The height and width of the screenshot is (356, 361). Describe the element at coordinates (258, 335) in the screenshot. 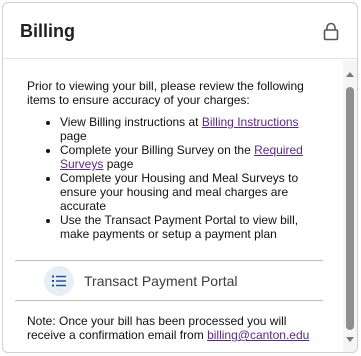

I see `billing-email-link: billing@canton.edu` at that location.